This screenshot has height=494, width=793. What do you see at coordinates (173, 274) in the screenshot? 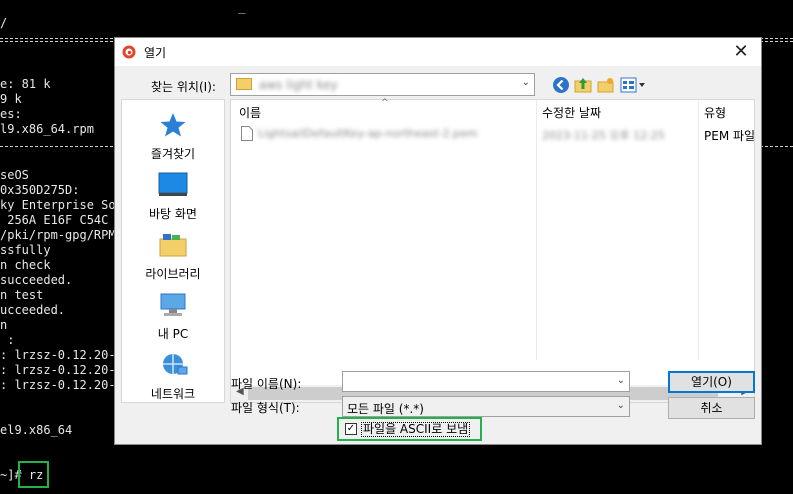
I see `place-label: 라이브러리` at bounding box center [173, 274].